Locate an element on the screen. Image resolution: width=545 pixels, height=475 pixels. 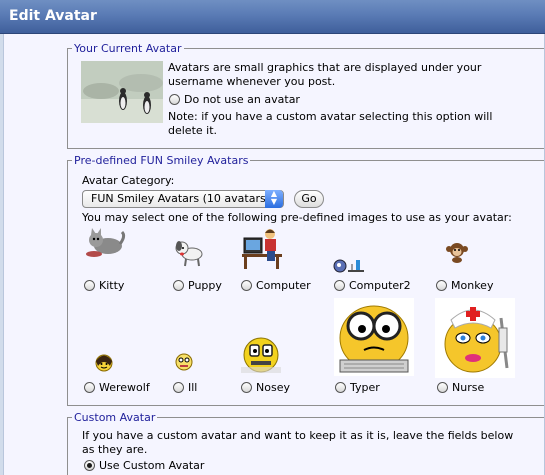
ill-label: Ill is located at coordinates (192, 387).